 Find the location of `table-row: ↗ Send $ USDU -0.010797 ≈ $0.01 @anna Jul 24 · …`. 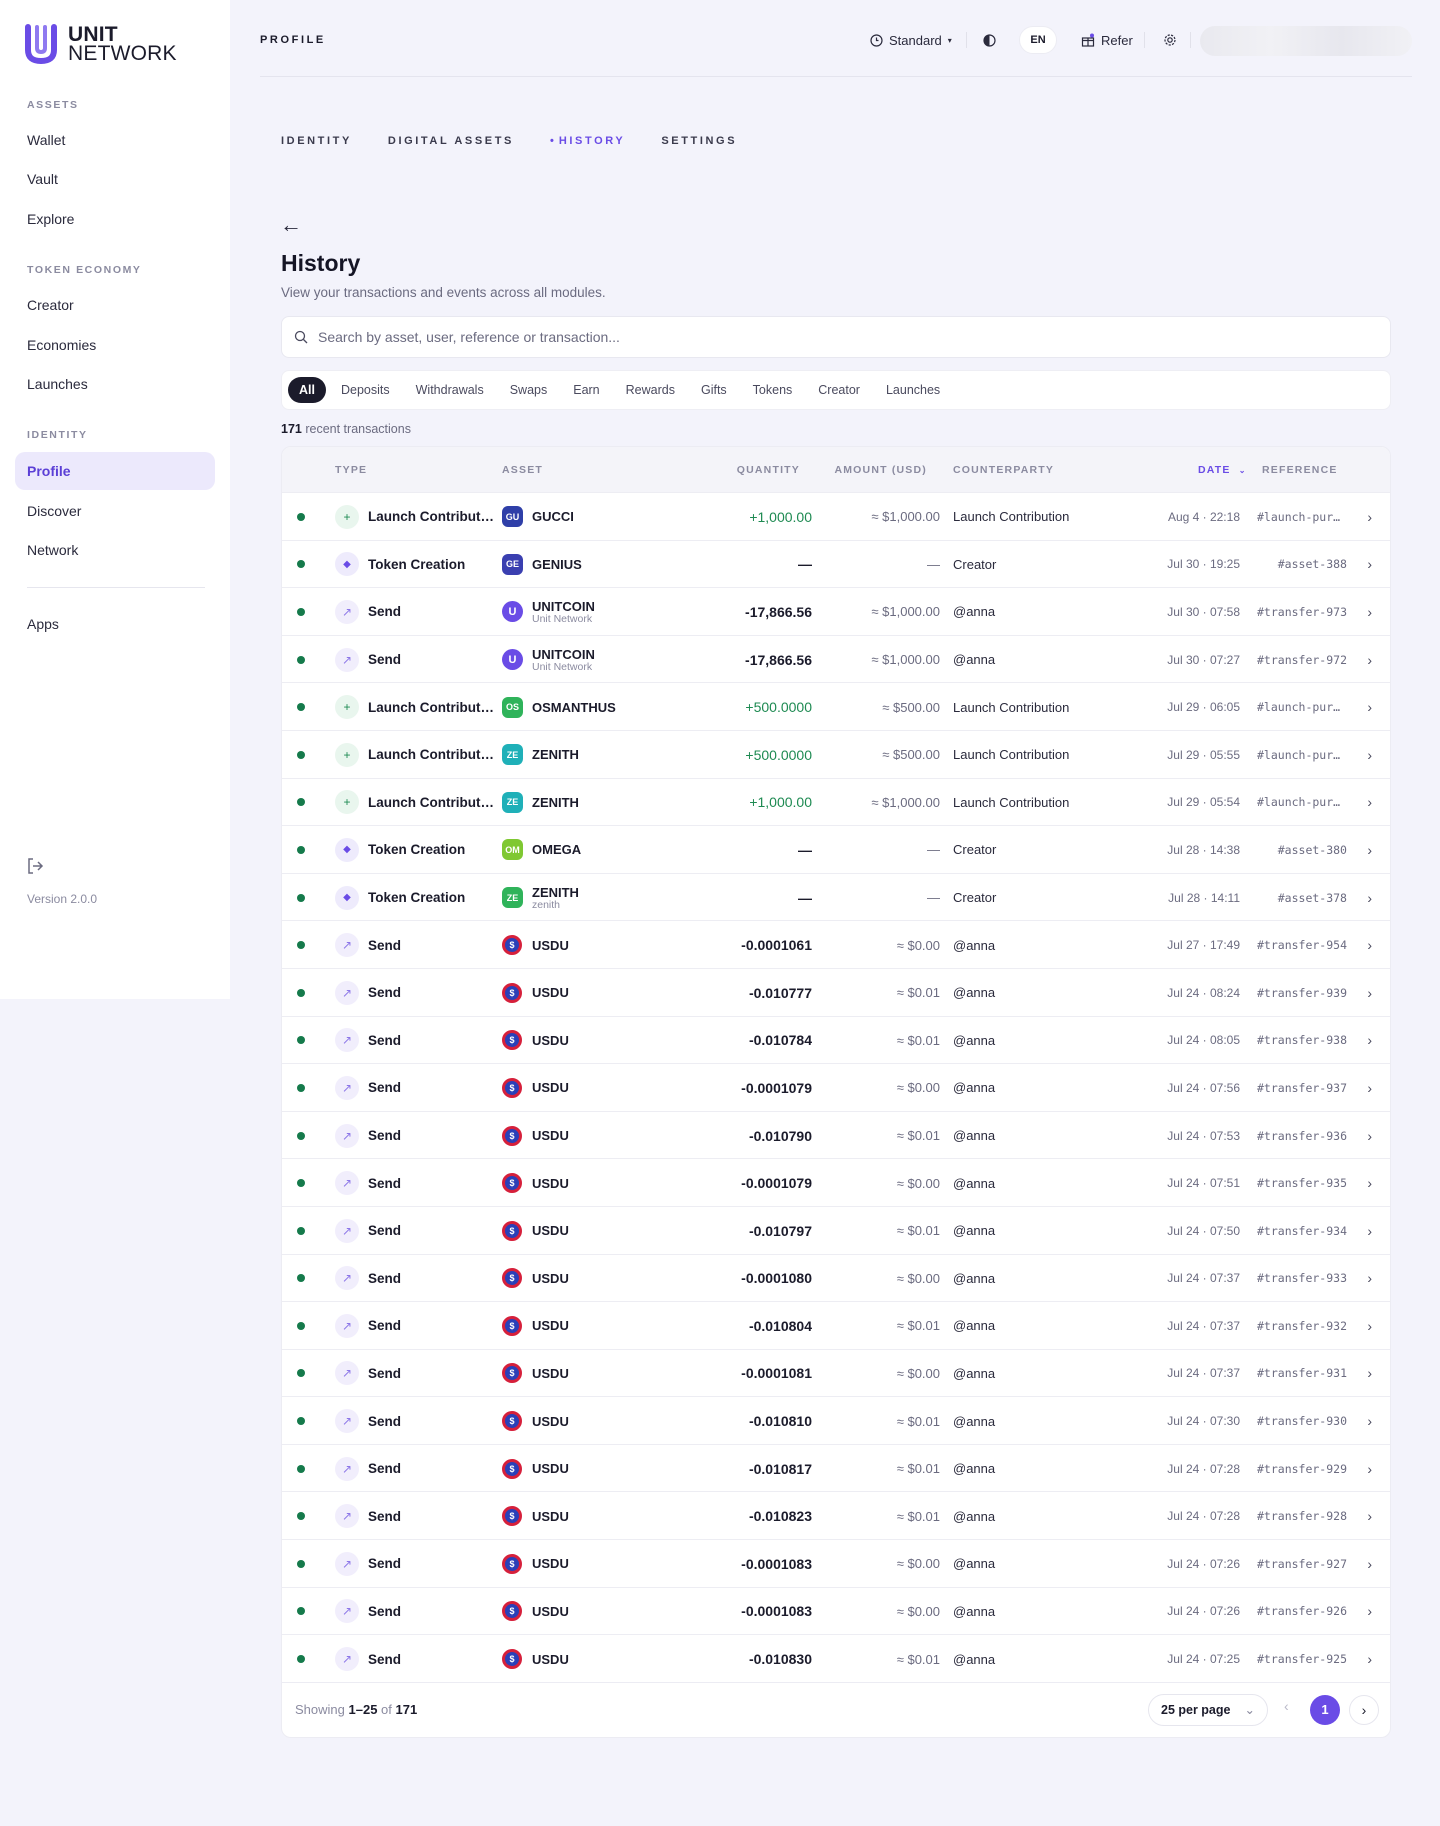

table-row: ↗ Send $ USDU -0.010797 ≈ $0.01 @anna Jul 24 · … is located at coordinates (836, 1230).